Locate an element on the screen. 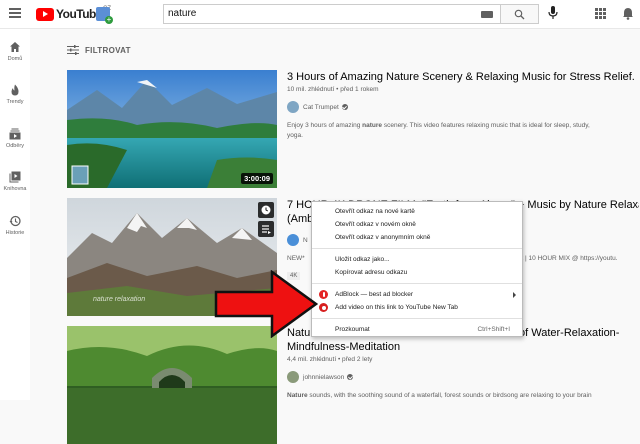  context-menu-item: Otevřít odkaz v anonymním okně is located at coordinates (417, 237).